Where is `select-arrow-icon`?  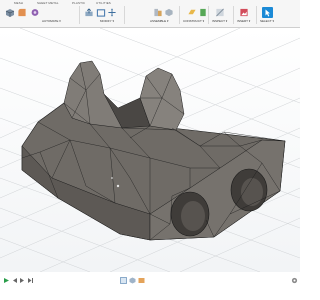
select-arrow-icon is located at coordinates (267, 12).